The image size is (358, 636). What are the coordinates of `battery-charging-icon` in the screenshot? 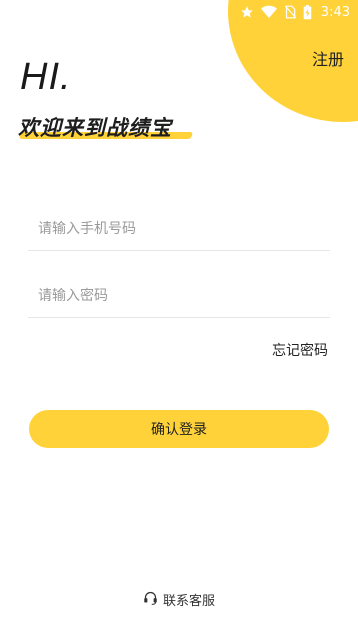 It's located at (307, 12).